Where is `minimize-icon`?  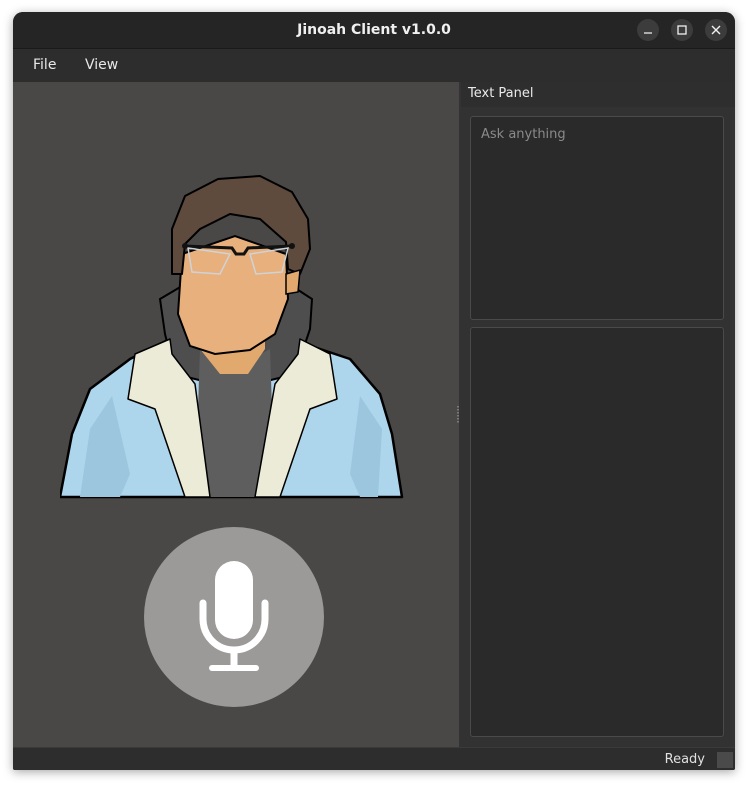 minimize-icon is located at coordinates (648, 33).